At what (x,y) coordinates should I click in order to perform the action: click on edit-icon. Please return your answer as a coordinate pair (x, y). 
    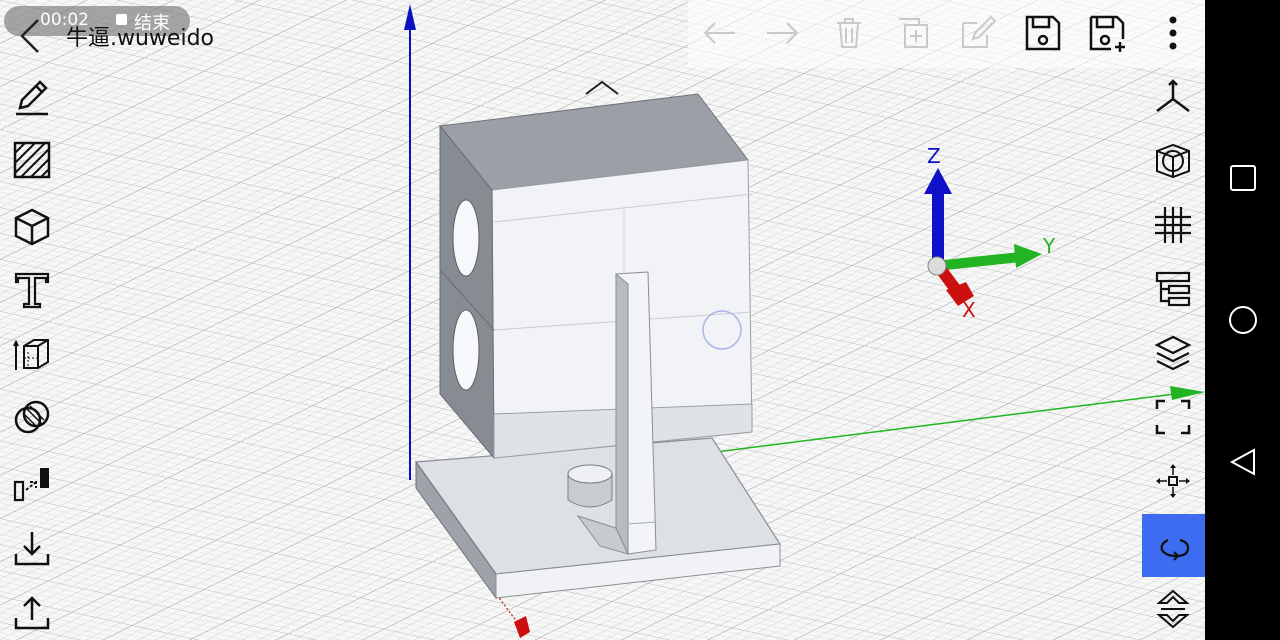
    Looking at the image, I should click on (979, 31).